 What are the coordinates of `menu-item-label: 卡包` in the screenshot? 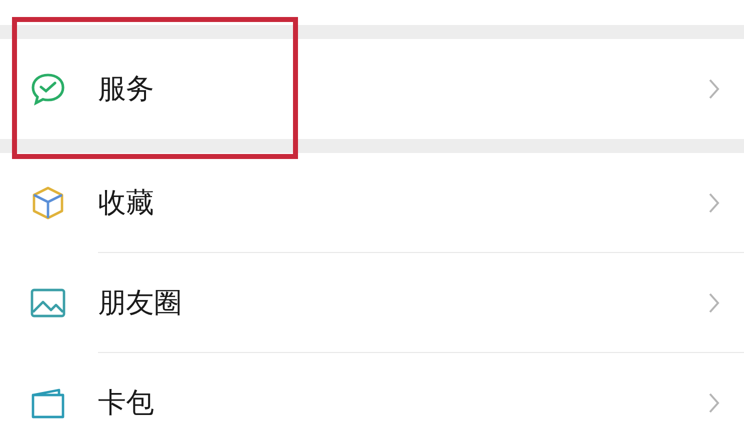 It's located at (126, 403).